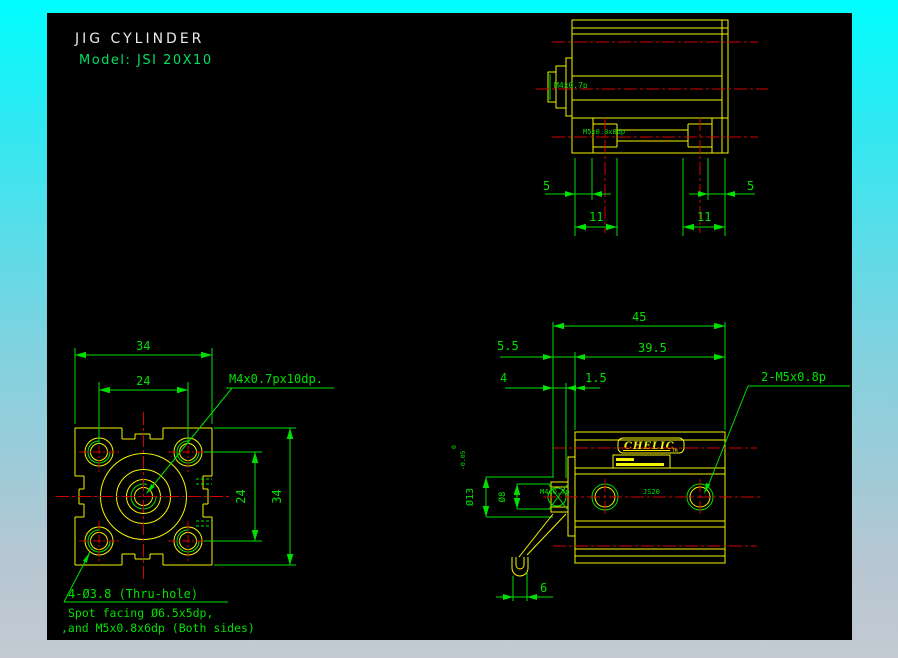 The width and height of the screenshot is (898, 658). What do you see at coordinates (276, 379) in the screenshot?
I see `center-thread-label: M4x0.7px10dp.` at bounding box center [276, 379].